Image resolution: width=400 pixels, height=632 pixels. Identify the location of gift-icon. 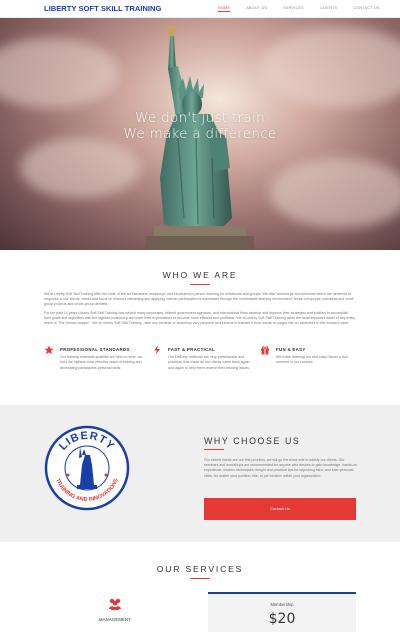
(265, 350).